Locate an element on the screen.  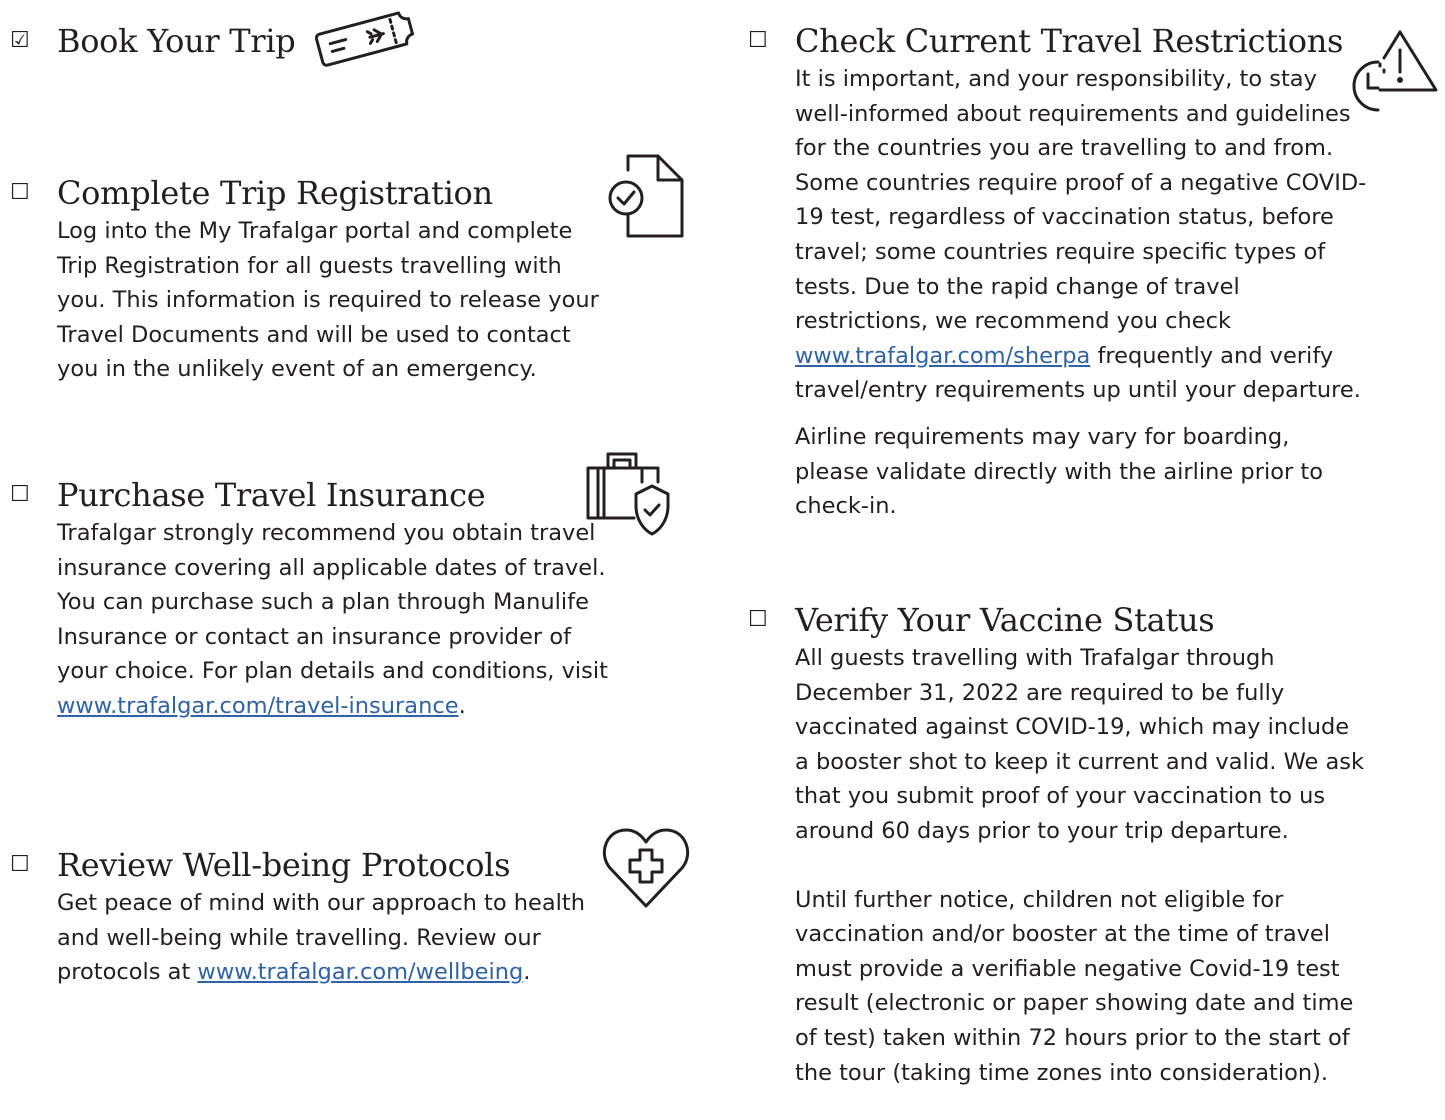
item-title: Book Your Trip is located at coordinates (176, 41).